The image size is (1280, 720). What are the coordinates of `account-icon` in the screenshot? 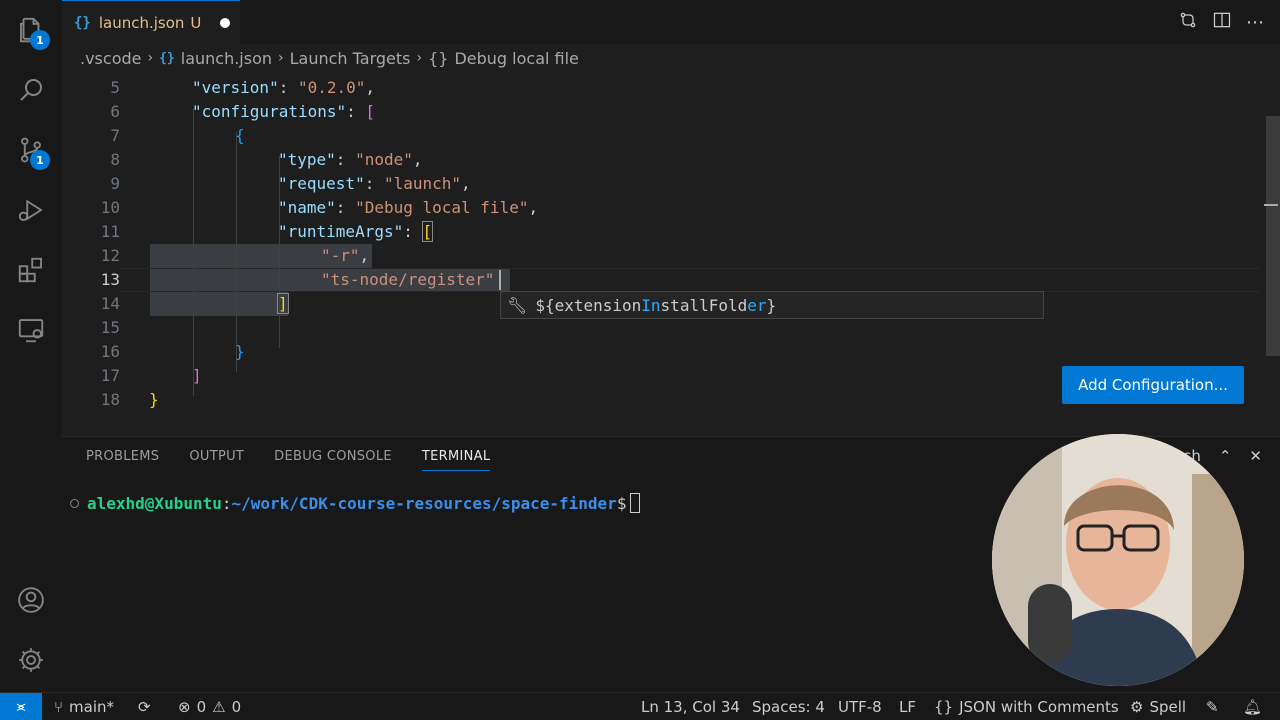 It's located at (31, 600).